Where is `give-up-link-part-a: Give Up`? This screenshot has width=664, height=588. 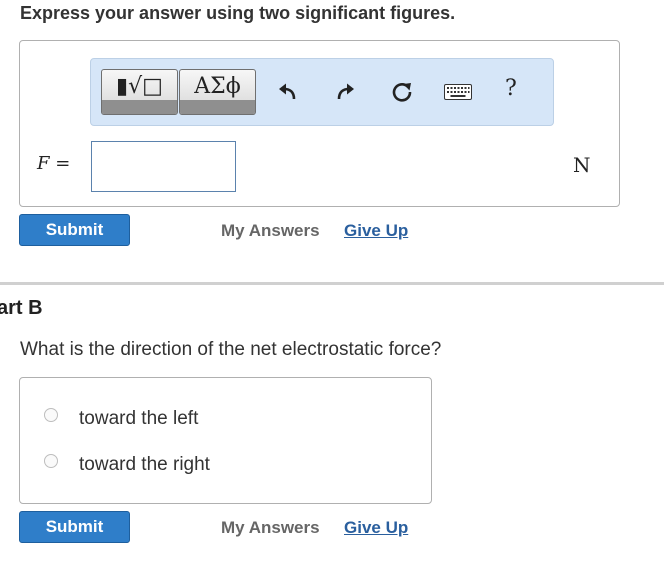
give-up-link-part-a: Give Up is located at coordinates (376, 231).